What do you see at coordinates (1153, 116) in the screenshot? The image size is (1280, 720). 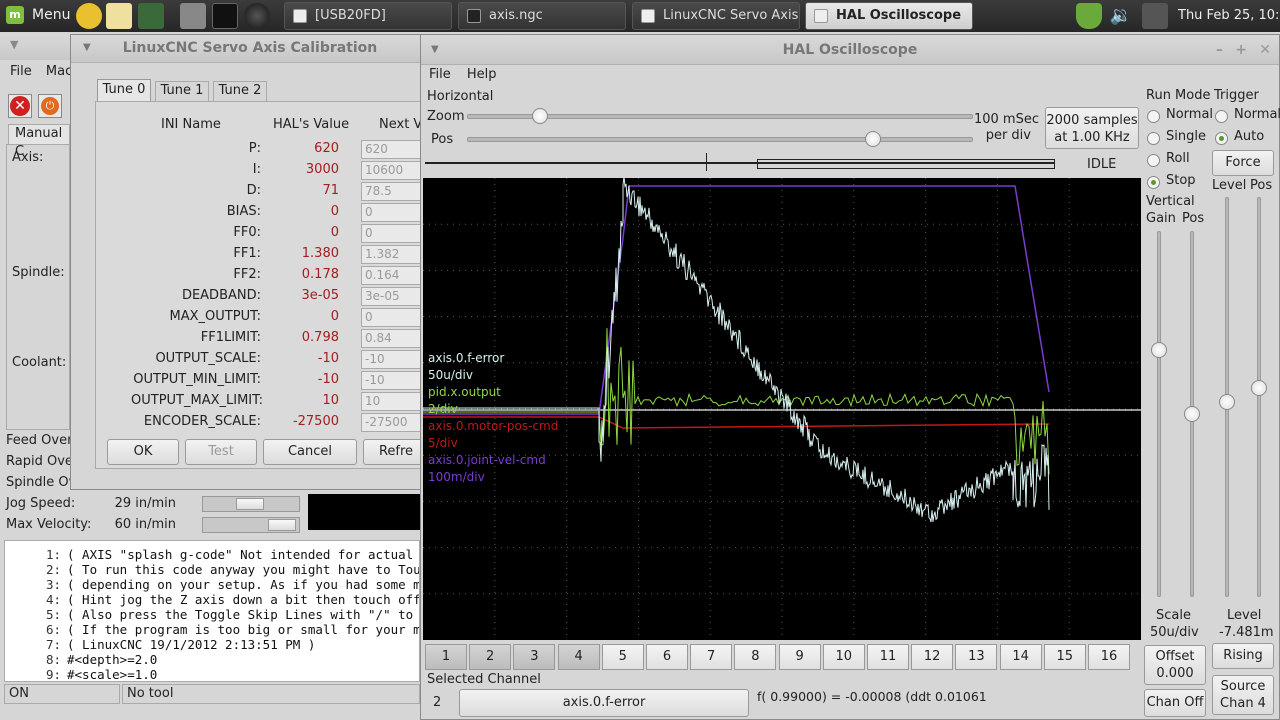 I see `run-mode-radio-normal` at bounding box center [1153, 116].